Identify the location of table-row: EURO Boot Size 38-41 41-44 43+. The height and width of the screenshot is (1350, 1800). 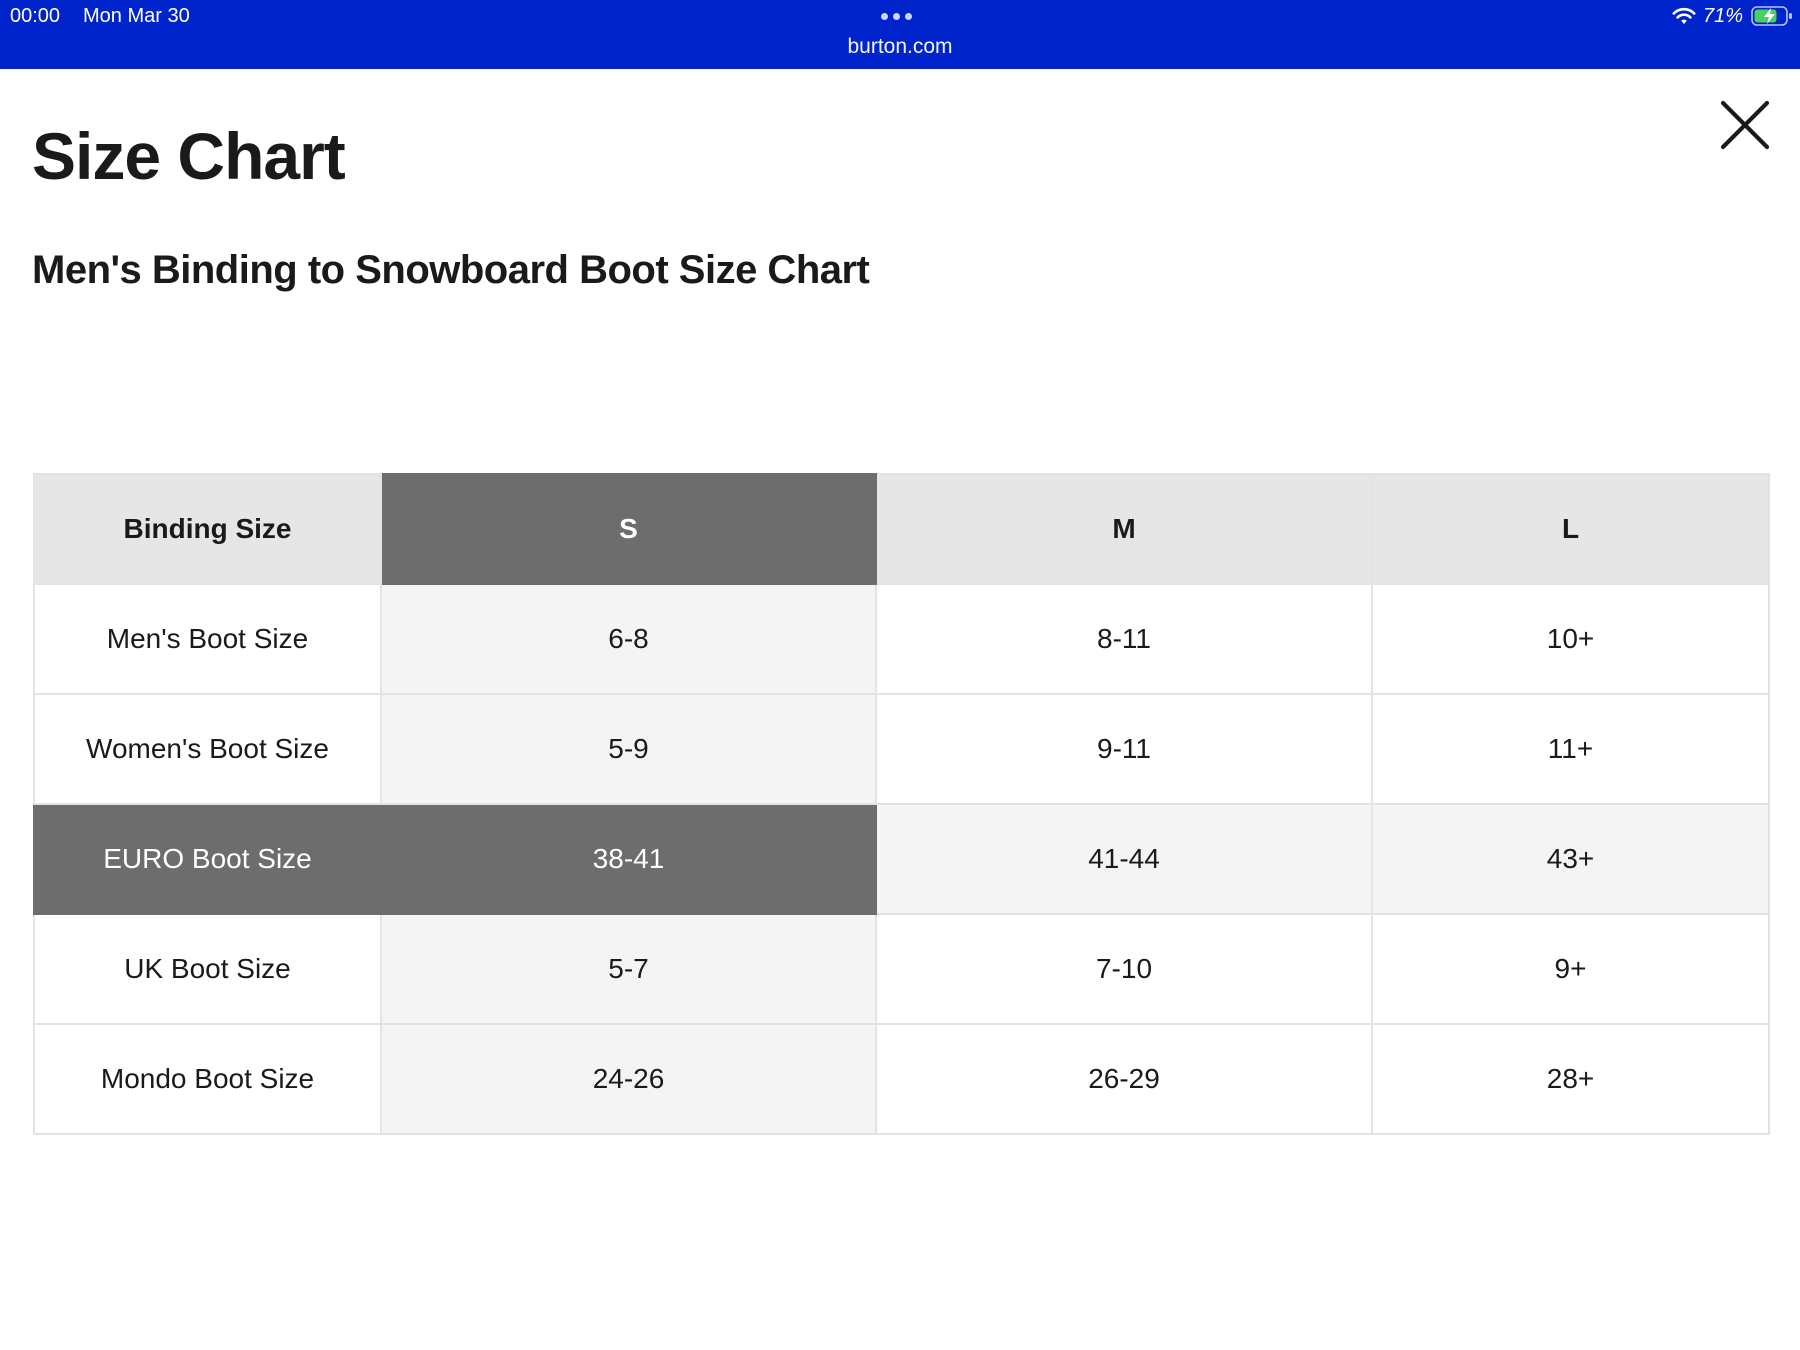
(901, 859).